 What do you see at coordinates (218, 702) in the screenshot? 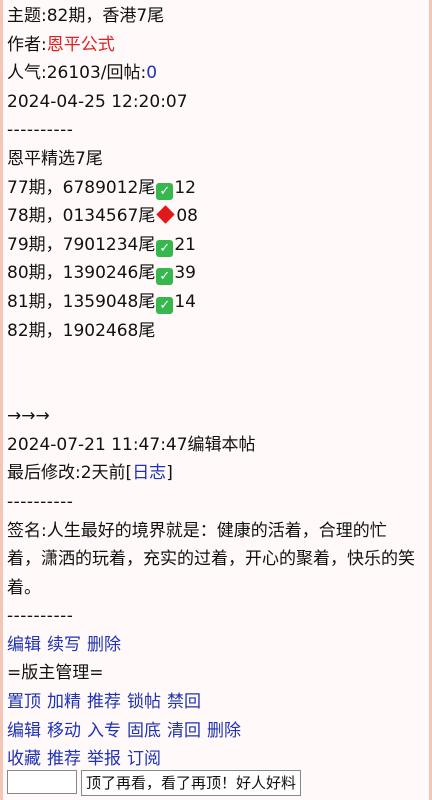
I see `moderator-actions-1: 置顶 加精 推荐 锁帖 禁回` at bounding box center [218, 702].